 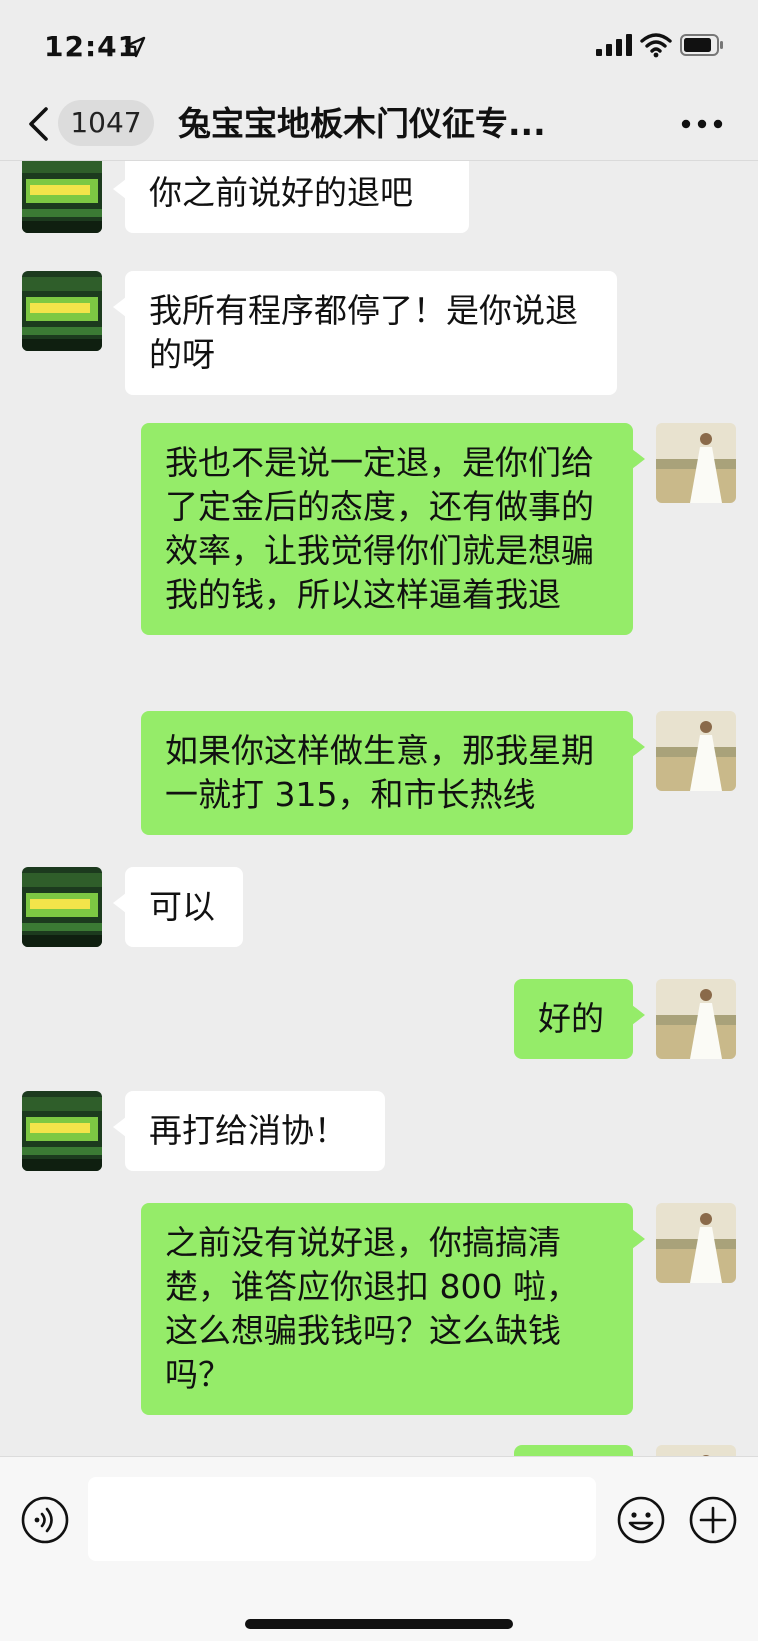 I want to click on voice-icon, so click(x=45, y=1520).